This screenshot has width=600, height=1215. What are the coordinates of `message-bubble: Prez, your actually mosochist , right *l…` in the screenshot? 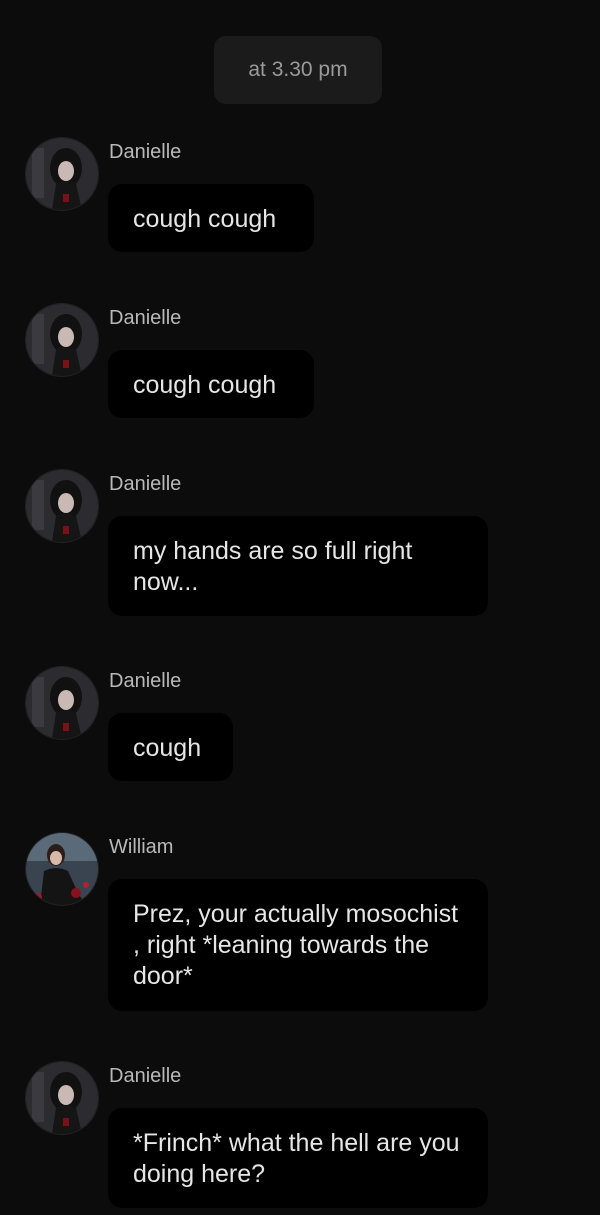 It's located at (298, 945).